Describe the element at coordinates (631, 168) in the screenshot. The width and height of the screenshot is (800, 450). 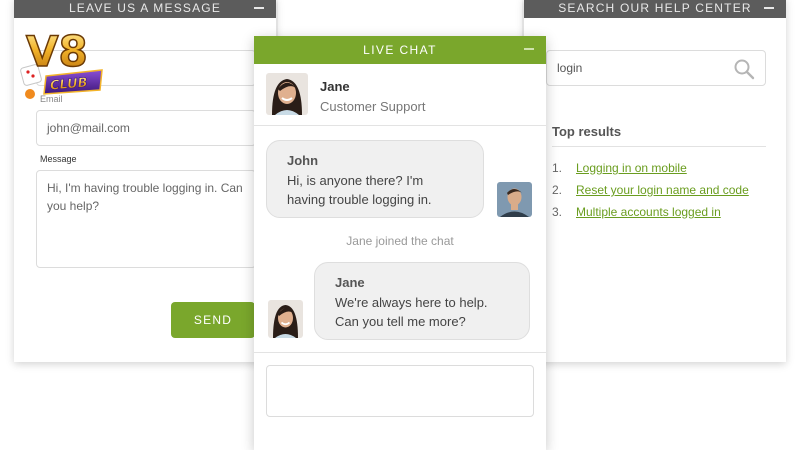
I see `result-link: Logging in on mobile` at that location.